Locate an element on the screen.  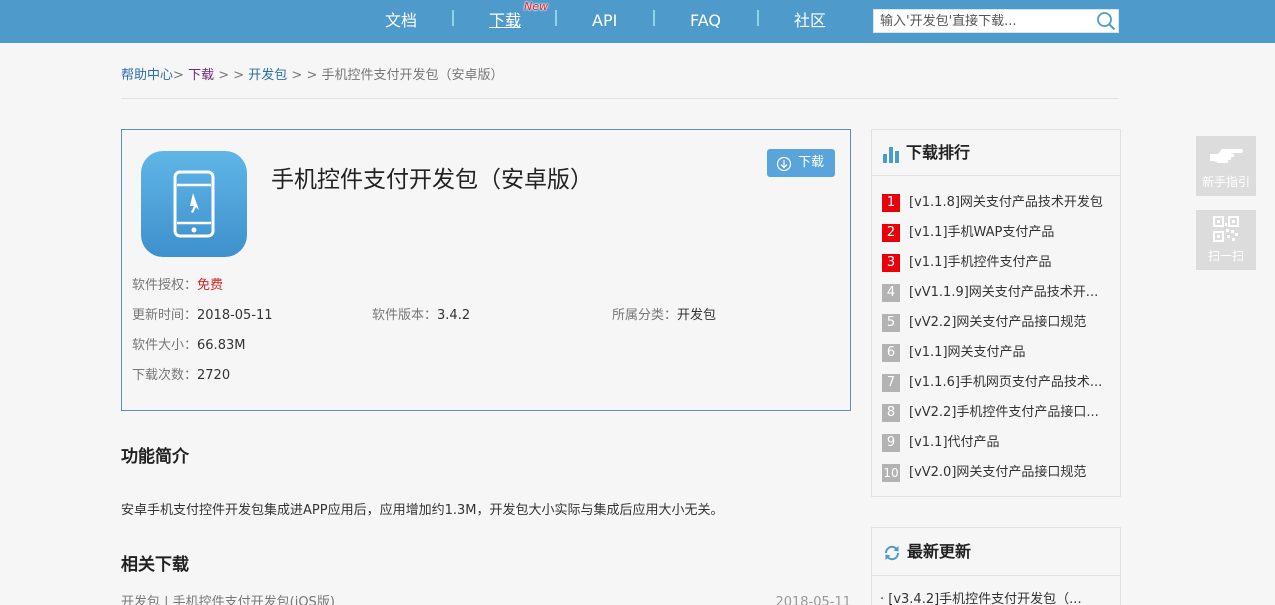
ranking-item: 10 [vV2.0]网关支付产品接口规范 is located at coordinates (998, 473).